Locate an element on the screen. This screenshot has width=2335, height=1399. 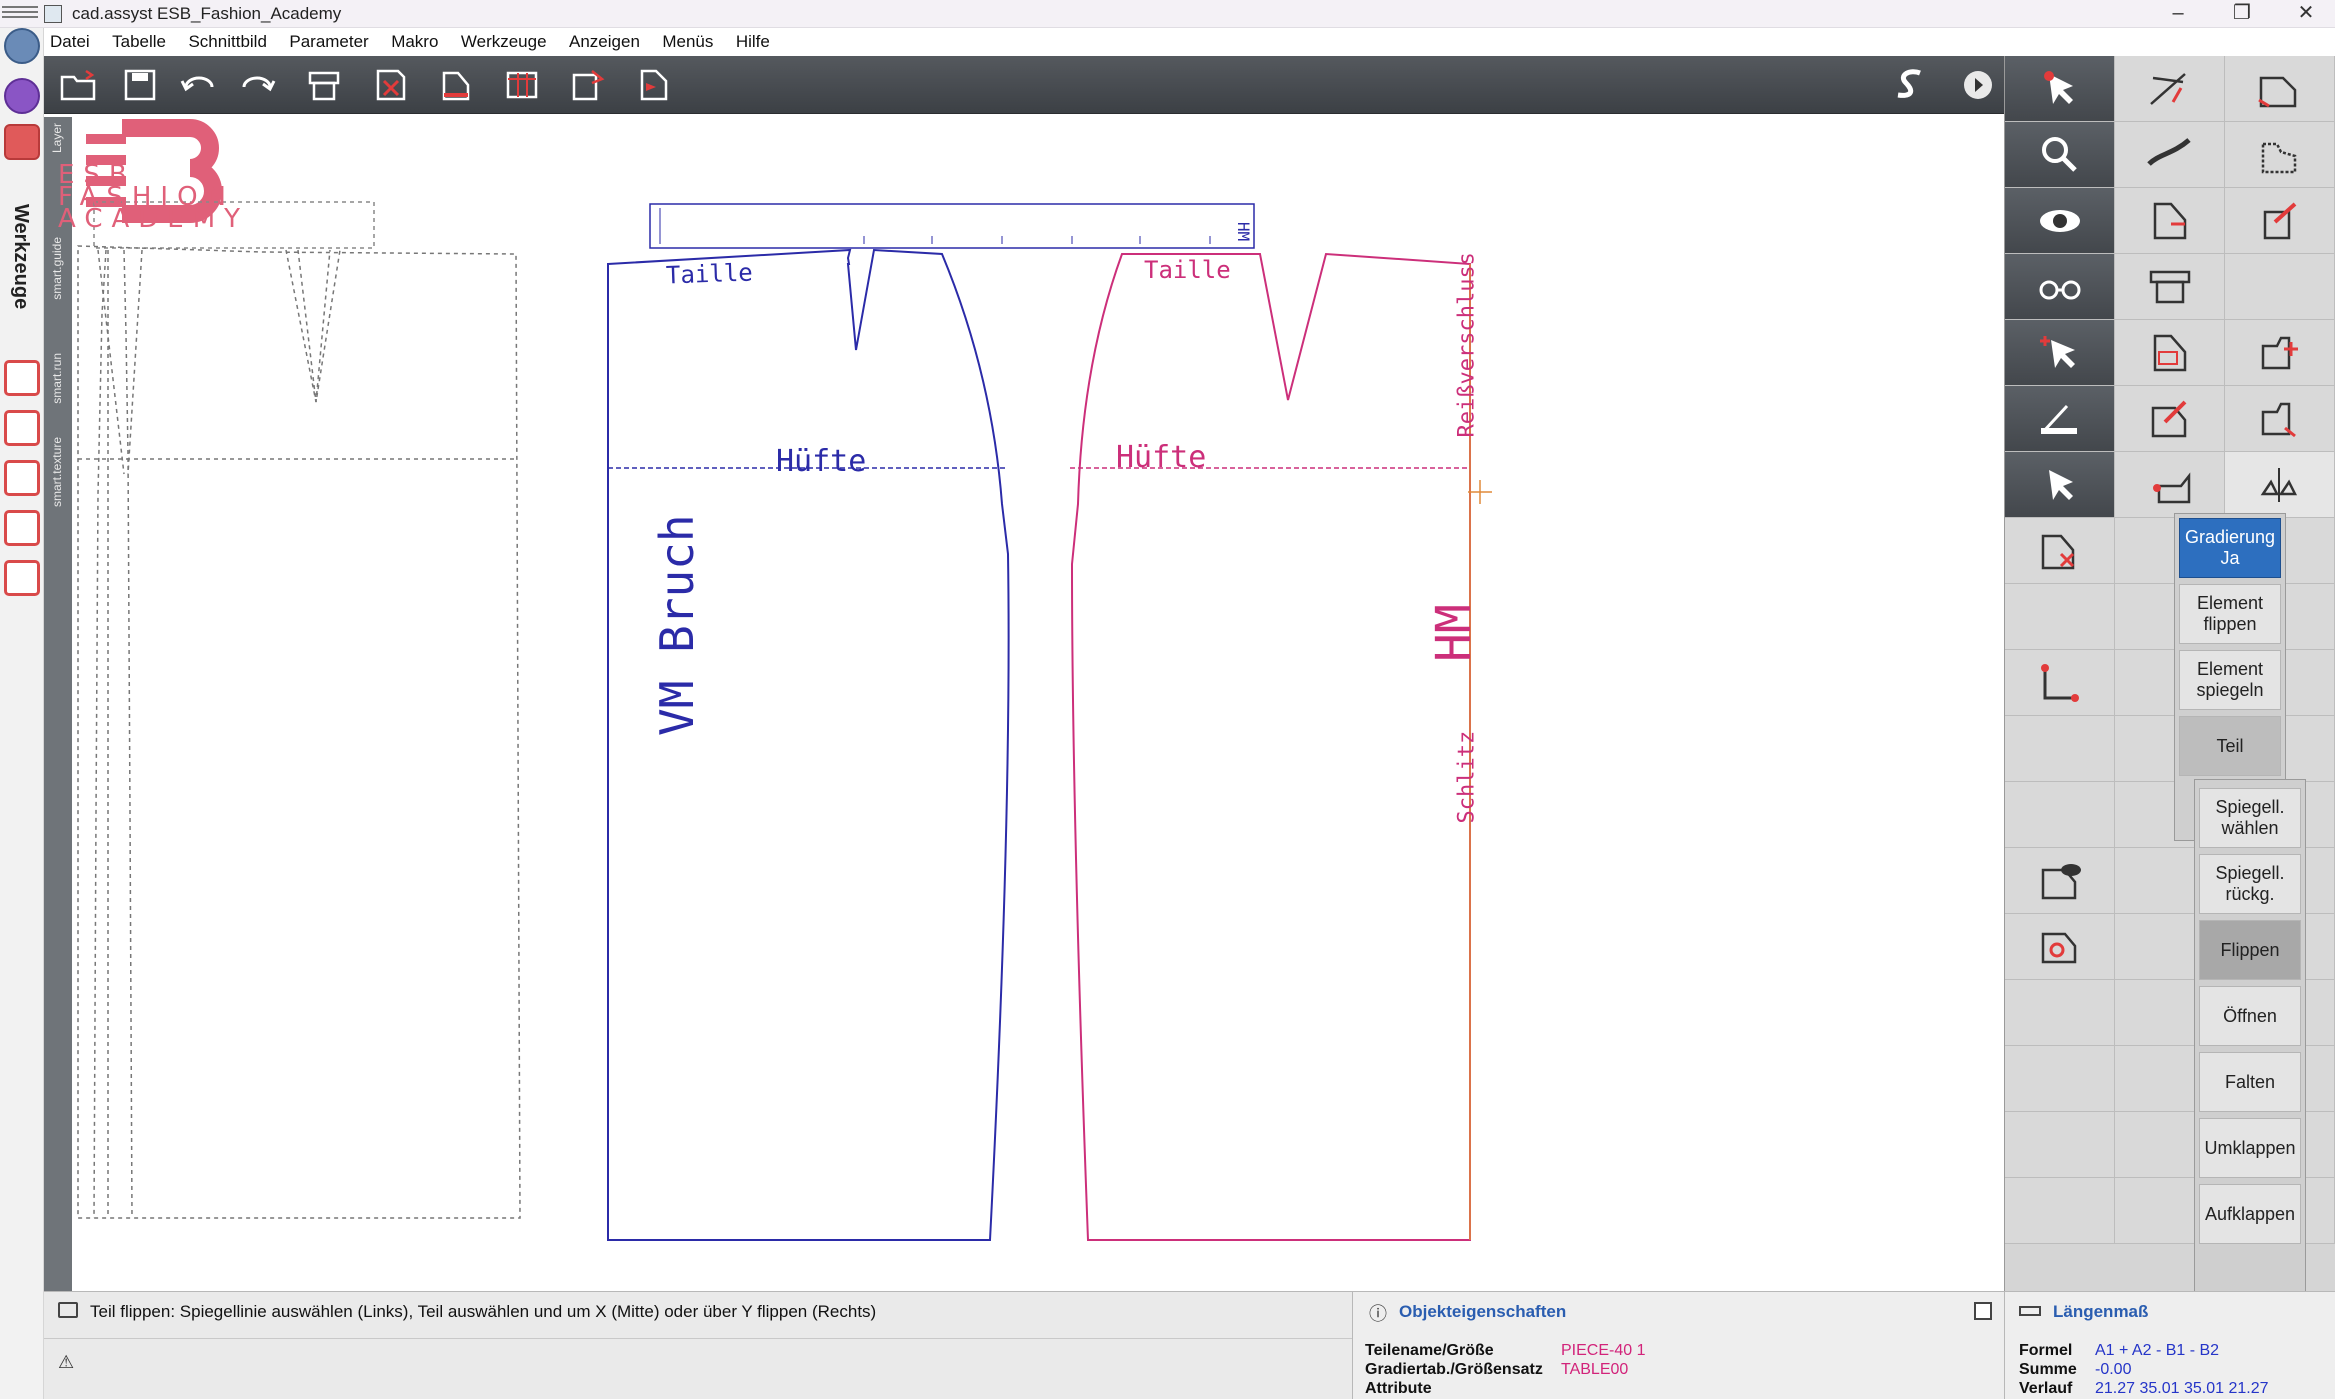
angle-tool-icon is located at coordinates (2060, 683).